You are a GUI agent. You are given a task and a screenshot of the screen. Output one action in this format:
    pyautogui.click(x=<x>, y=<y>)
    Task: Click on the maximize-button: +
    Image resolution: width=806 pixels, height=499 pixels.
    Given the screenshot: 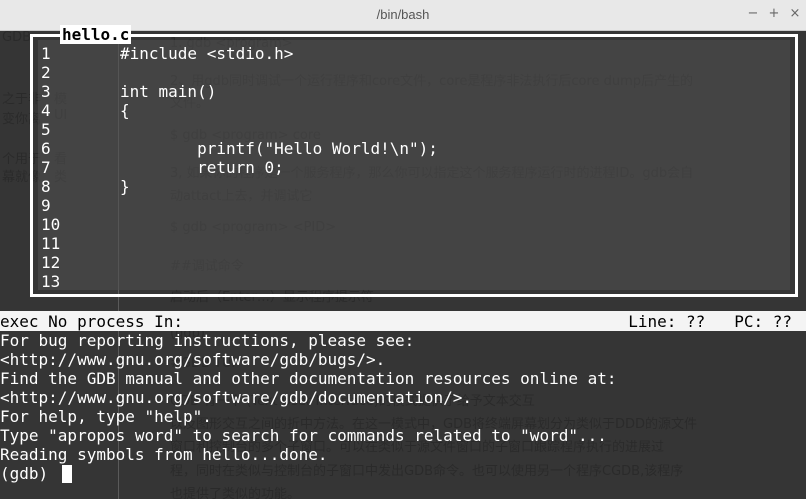 What is the action you would take?
    pyautogui.click(x=774, y=14)
    